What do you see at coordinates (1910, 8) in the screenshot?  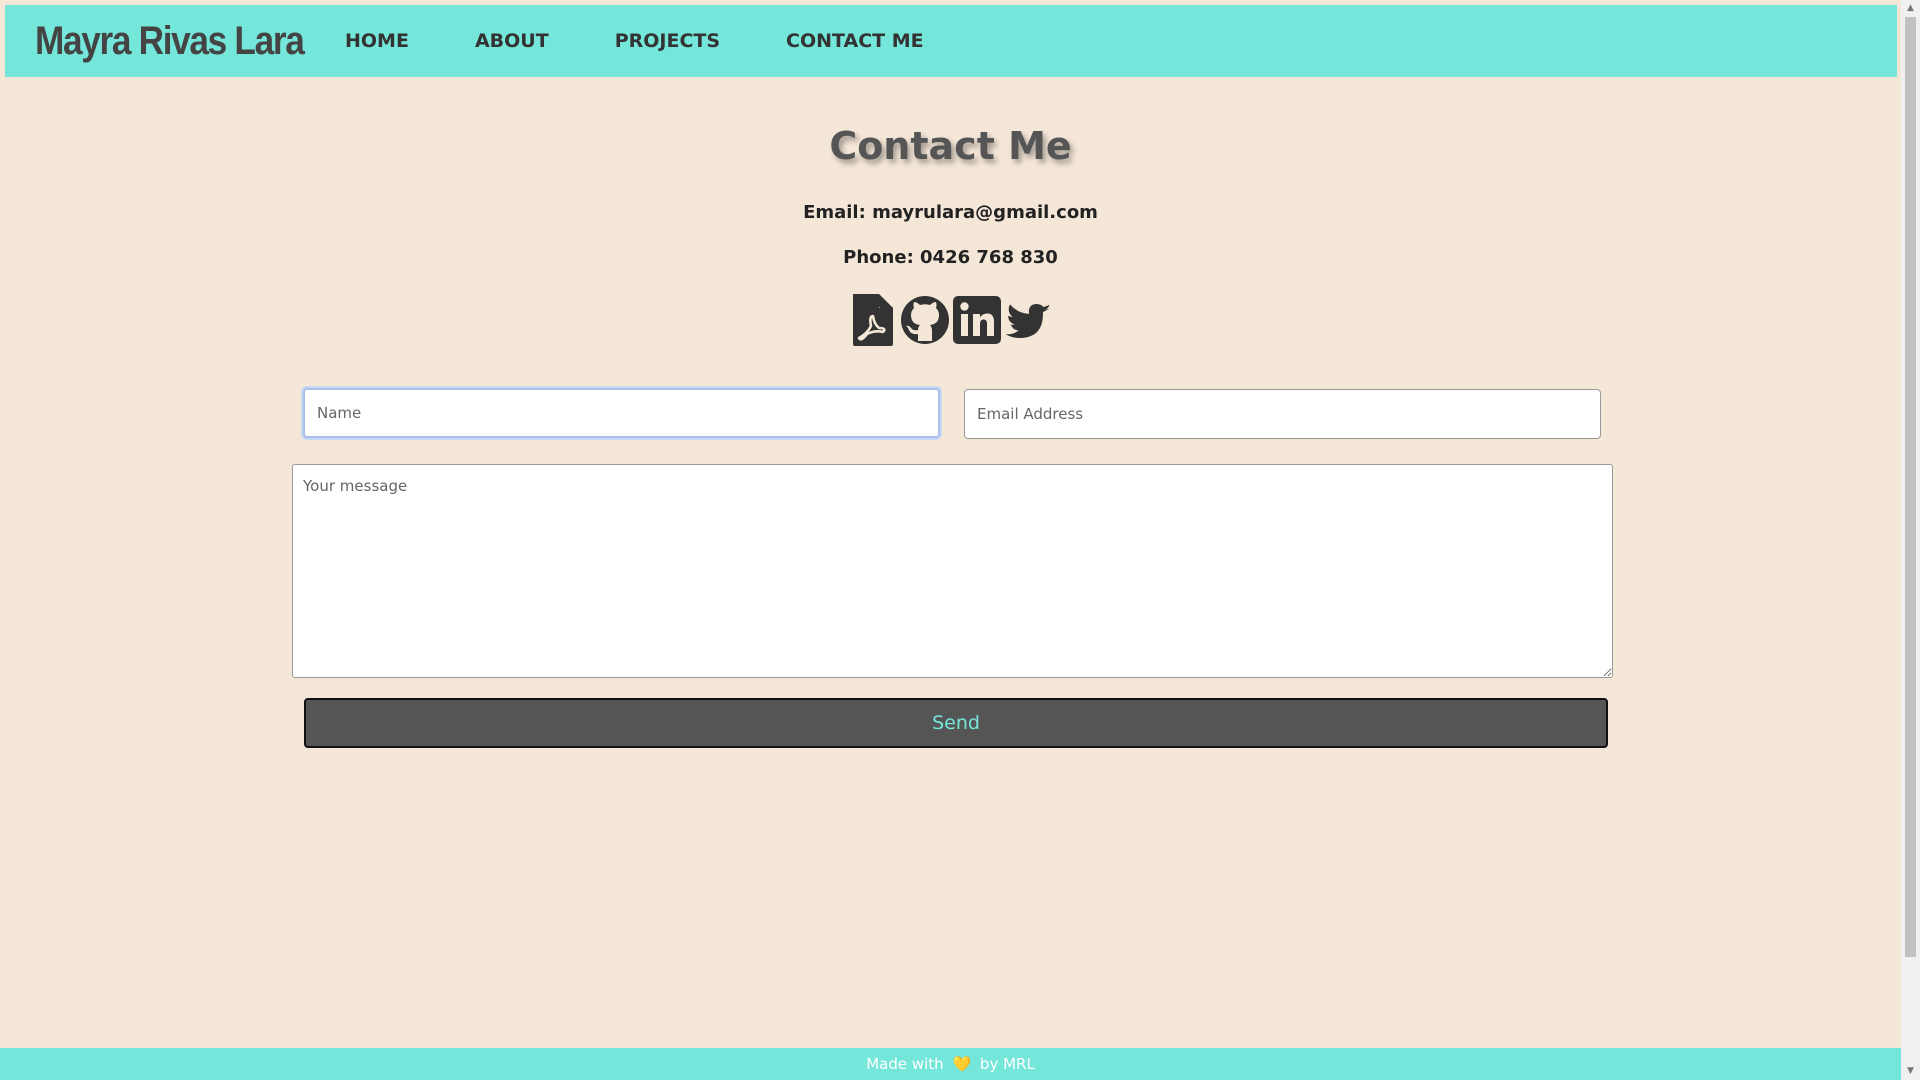 I see `scroll-up-arrow-icon: ▲` at bounding box center [1910, 8].